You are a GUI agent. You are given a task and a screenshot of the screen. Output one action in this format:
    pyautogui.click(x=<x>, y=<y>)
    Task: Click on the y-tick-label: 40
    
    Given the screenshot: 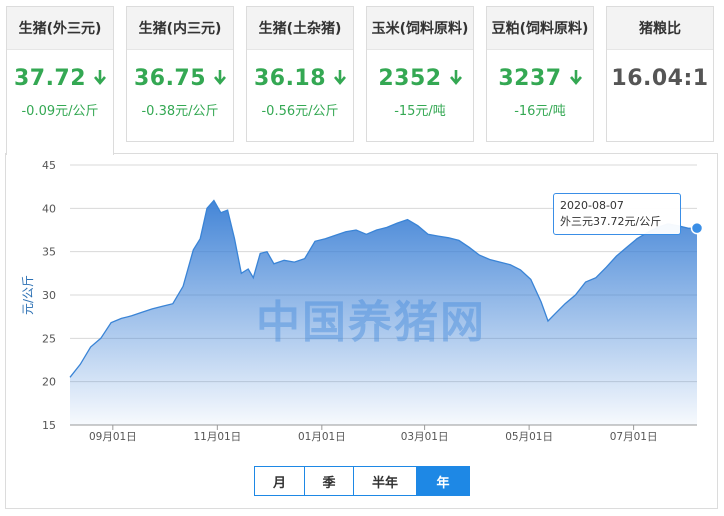 What is the action you would take?
    pyautogui.click(x=49, y=208)
    